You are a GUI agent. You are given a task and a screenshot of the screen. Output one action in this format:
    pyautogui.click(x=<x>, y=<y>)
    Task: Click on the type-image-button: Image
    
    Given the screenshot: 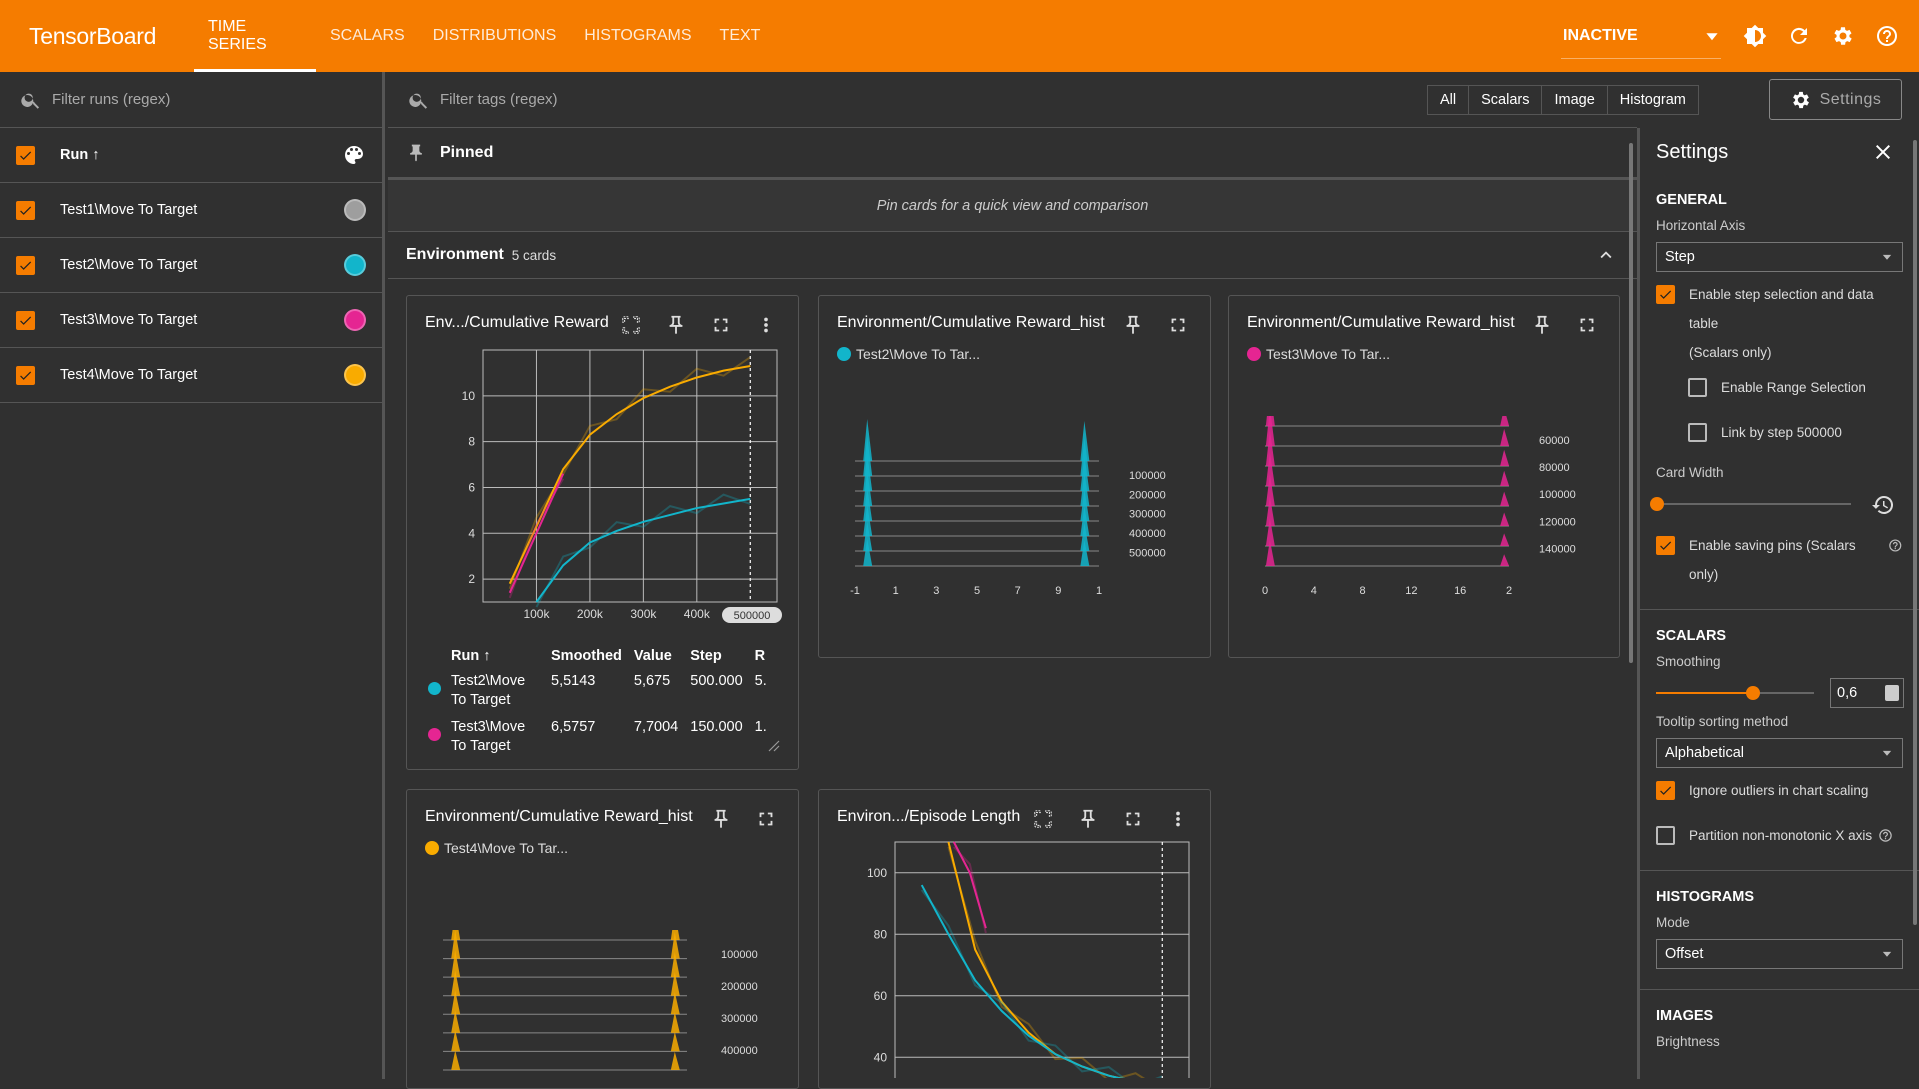 What is the action you would take?
    pyautogui.click(x=1573, y=100)
    